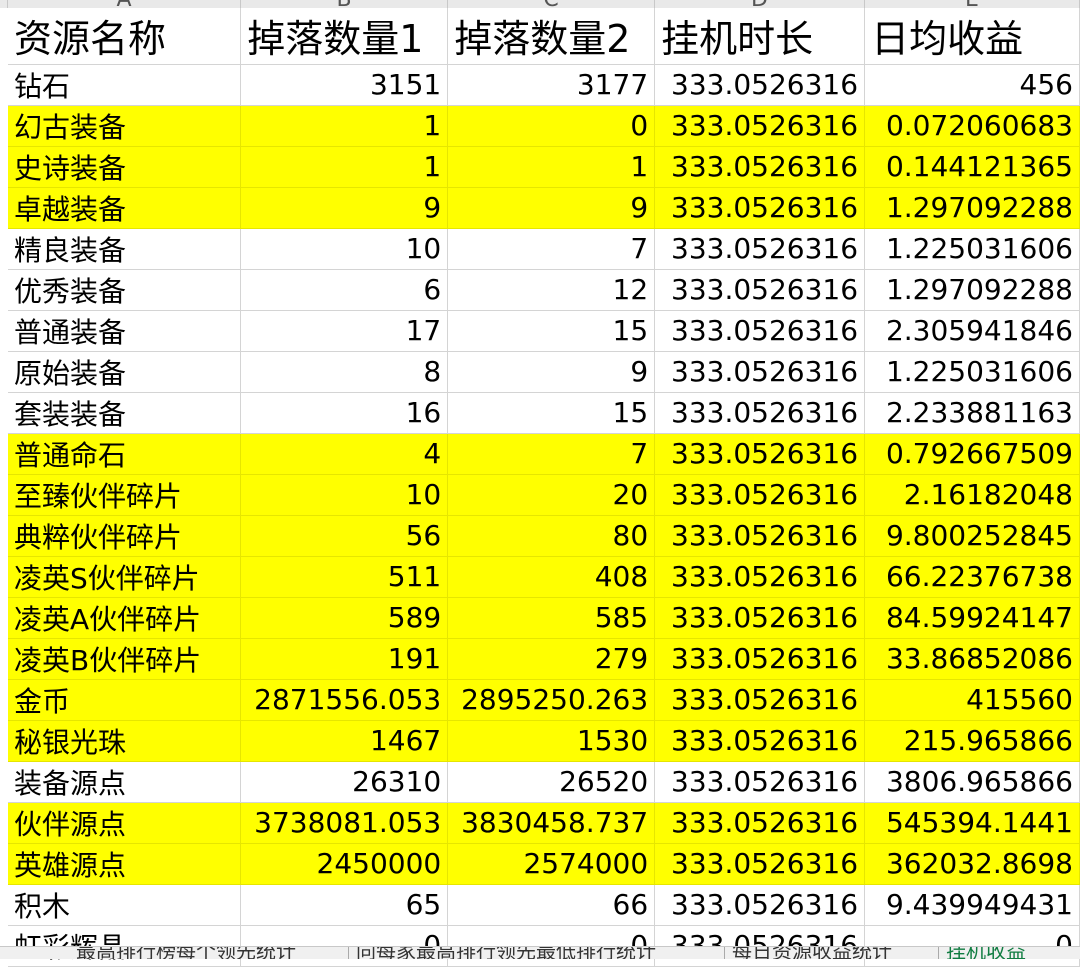 Image resolution: width=1080 pixels, height=967 pixels. What do you see at coordinates (972, 782) in the screenshot?
I see `cell-daily-income: 3806.965866` at bounding box center [972, 782].